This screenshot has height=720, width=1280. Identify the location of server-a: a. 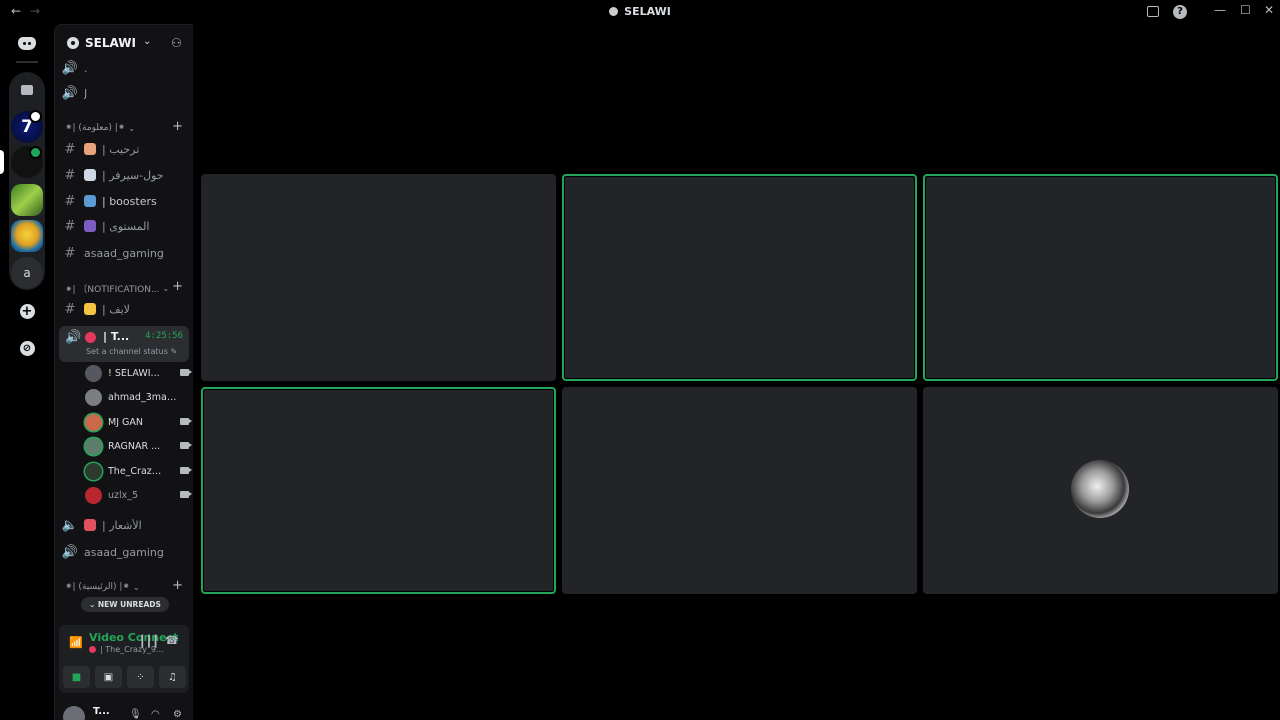
(27, 273).